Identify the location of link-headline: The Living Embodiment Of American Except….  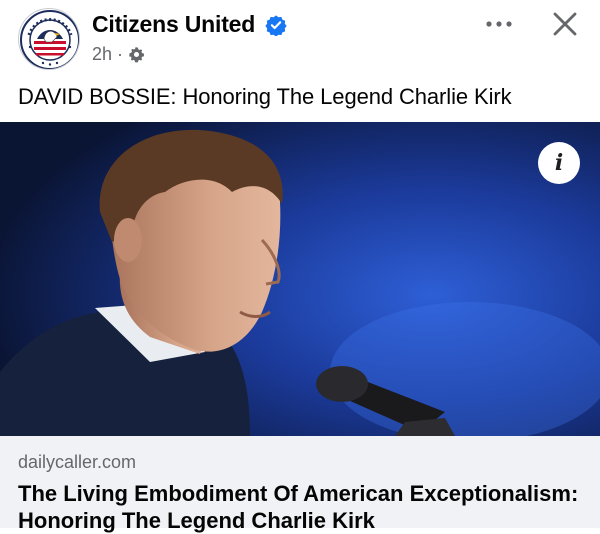
(308, 507).